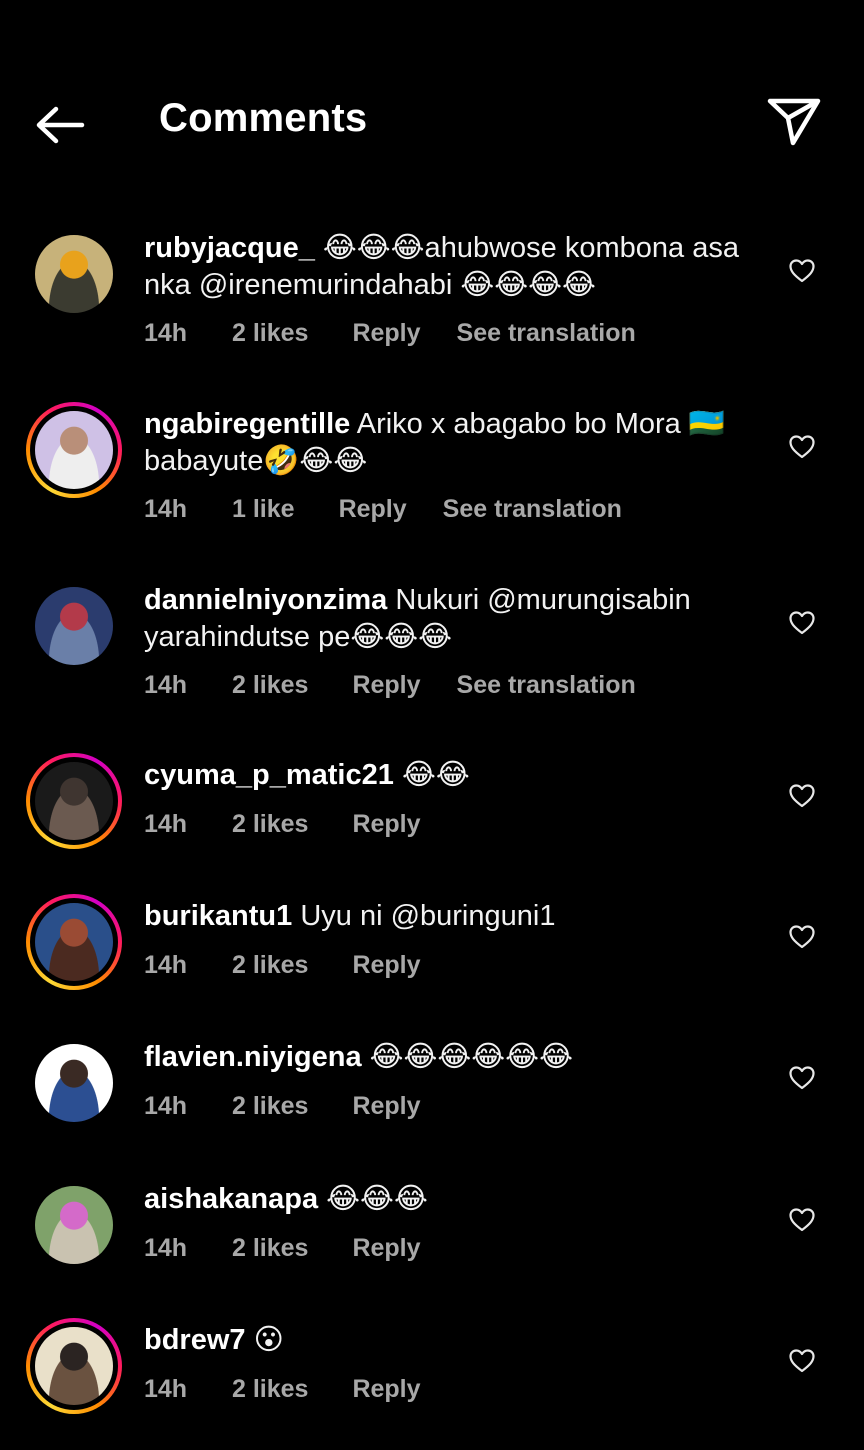  I want to click on comment-username: aishakanapa, so click(231, 1199).